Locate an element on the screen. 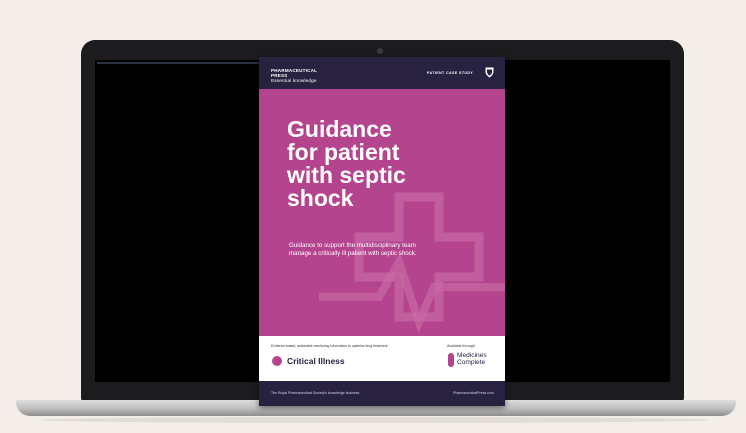 Image resolution: width=746 pixels, height=433 pixels. publisher-logo: PHARMACEUTICAL PRESS Essential knowledge is located at coordinates (294, 75).